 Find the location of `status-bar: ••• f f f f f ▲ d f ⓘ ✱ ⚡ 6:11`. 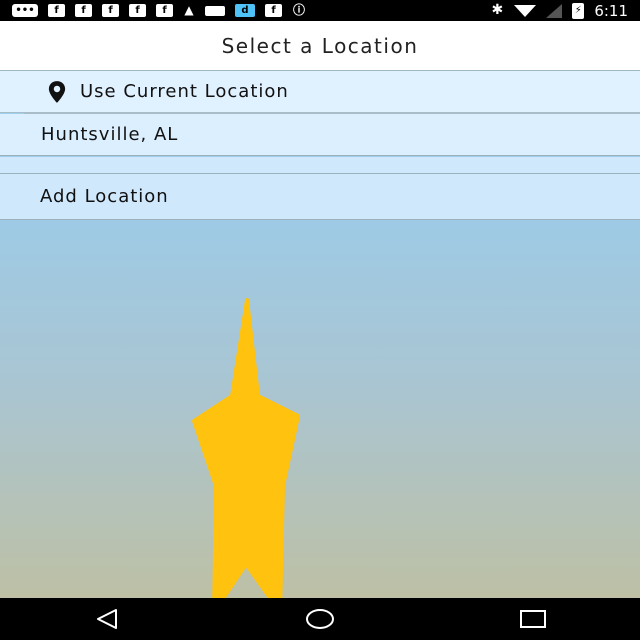

status-bar: ••• f f f f f ▲ d f ⓘ ✱ ⚡ 6:11 is located at coordinates (320, 10).